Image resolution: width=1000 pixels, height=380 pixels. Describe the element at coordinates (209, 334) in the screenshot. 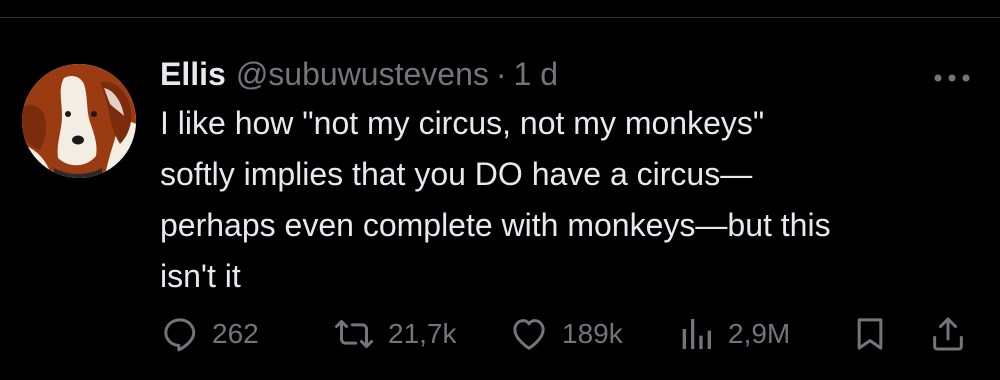

I see `reply-button: 262` at that location.